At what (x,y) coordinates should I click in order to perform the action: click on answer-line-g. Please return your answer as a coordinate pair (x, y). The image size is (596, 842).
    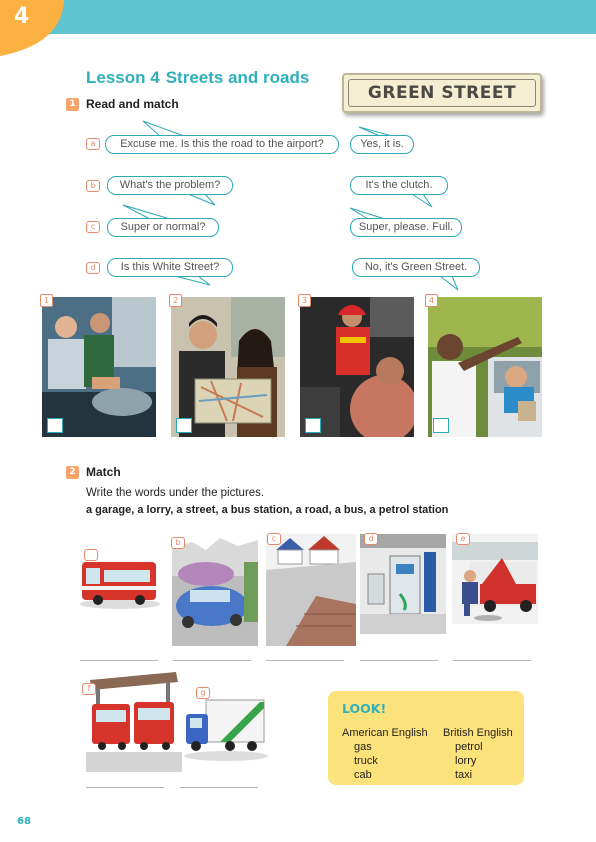
    Looking at the image, I should click on (219, 787).